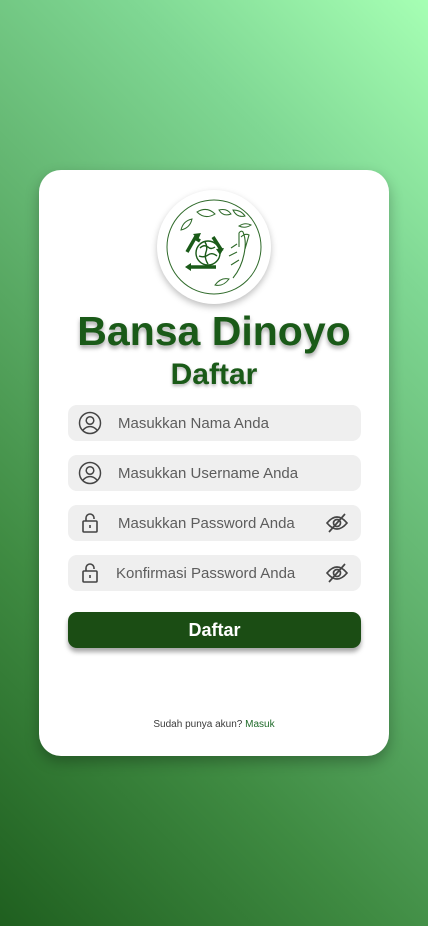 This screenshot has height=926, width=428. I want to click on app-logo, so click(214, 247).